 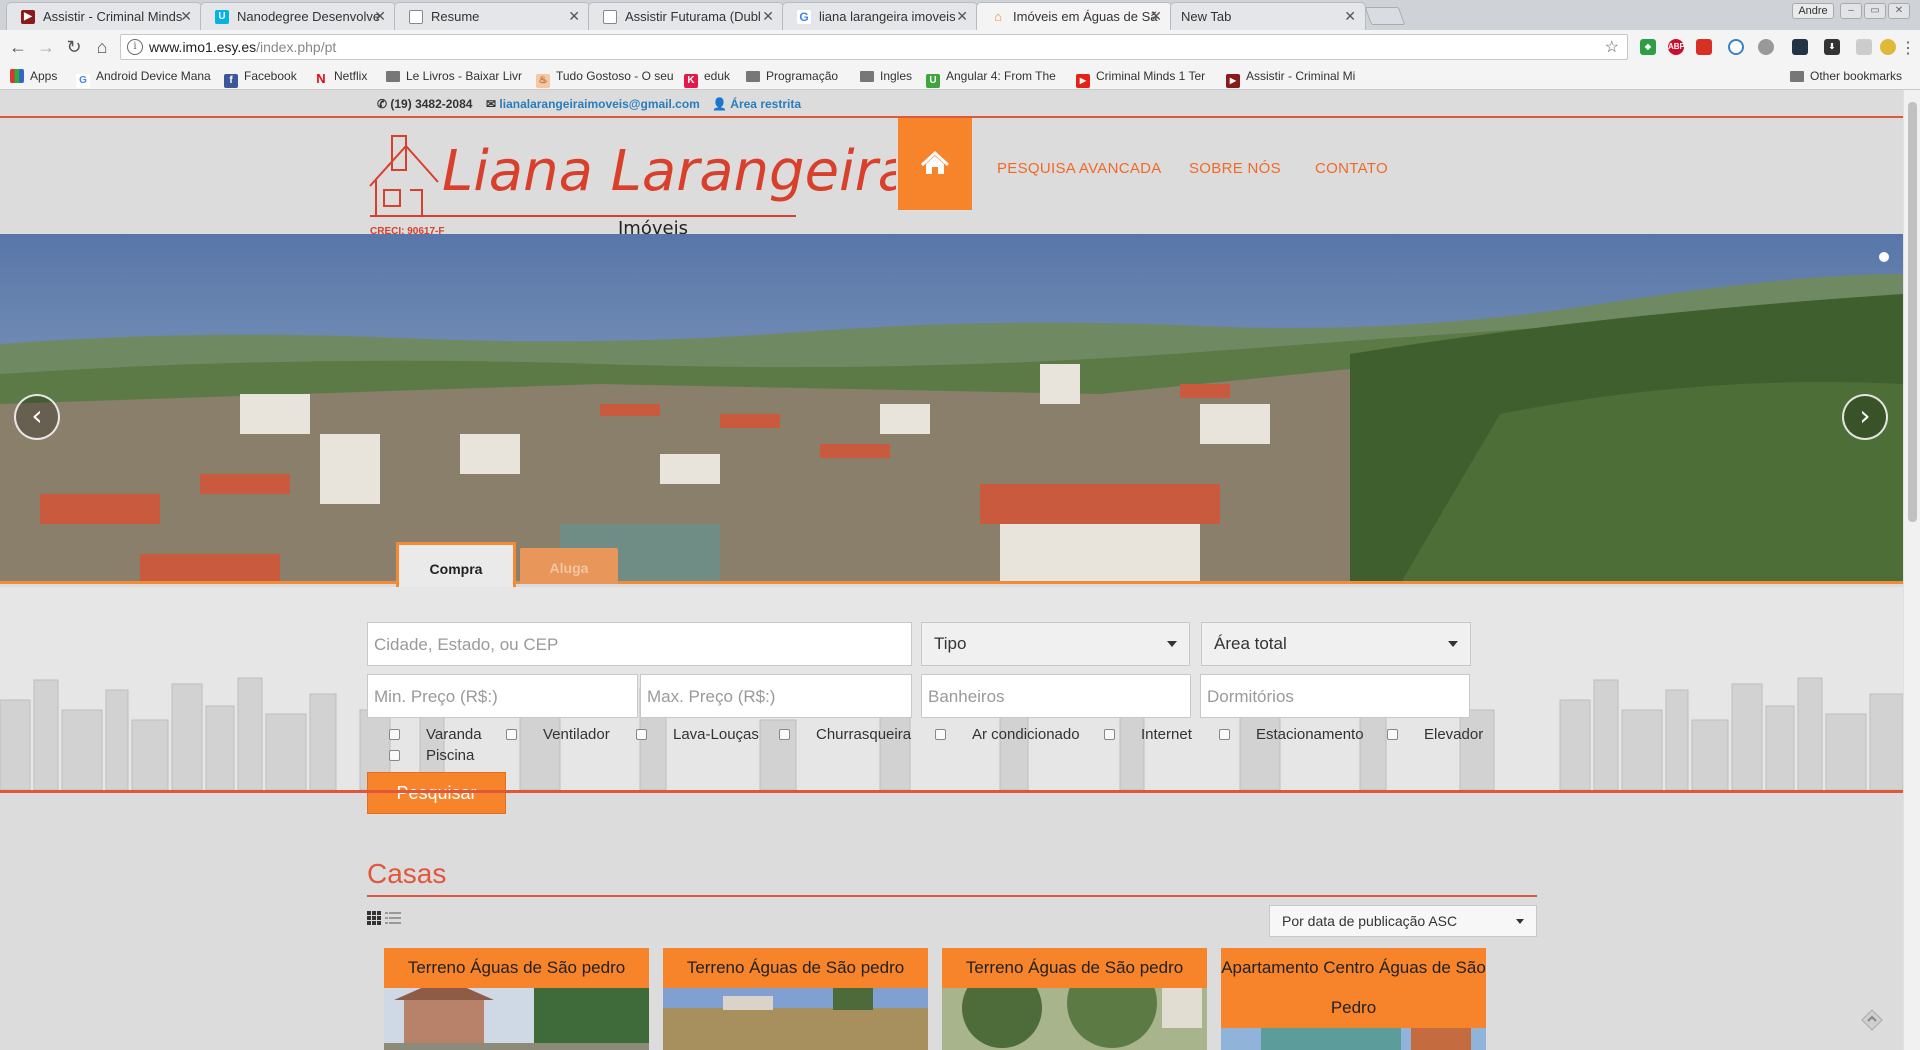 I want to click on bathrooms-input: Banheiros, so click(x=1056, y=696).